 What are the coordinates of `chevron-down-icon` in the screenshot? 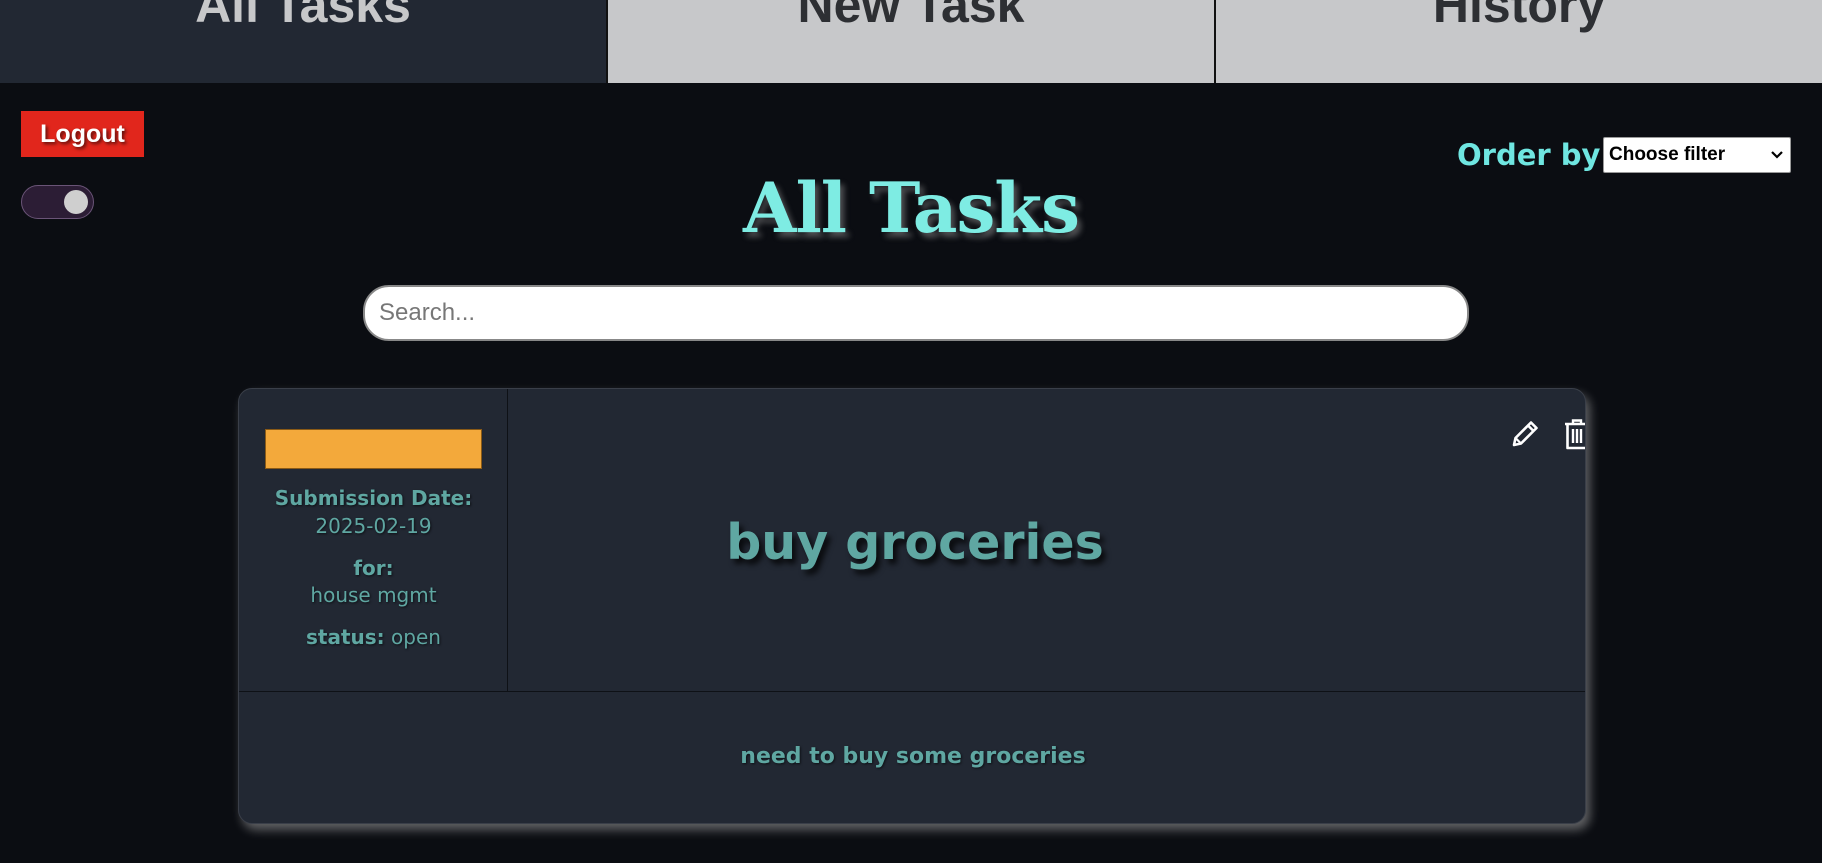 It's located at (1777, 155).